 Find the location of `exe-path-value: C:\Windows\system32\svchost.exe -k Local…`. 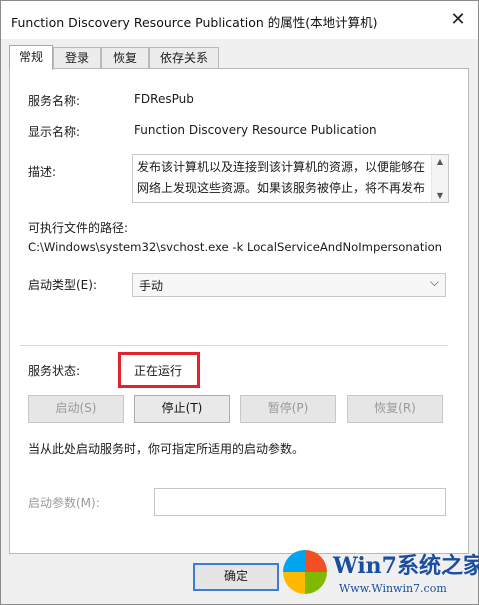

exe-path-value: C:\Windows\system32\svchost.exe -k Local… is located at coordinates (235, 247).